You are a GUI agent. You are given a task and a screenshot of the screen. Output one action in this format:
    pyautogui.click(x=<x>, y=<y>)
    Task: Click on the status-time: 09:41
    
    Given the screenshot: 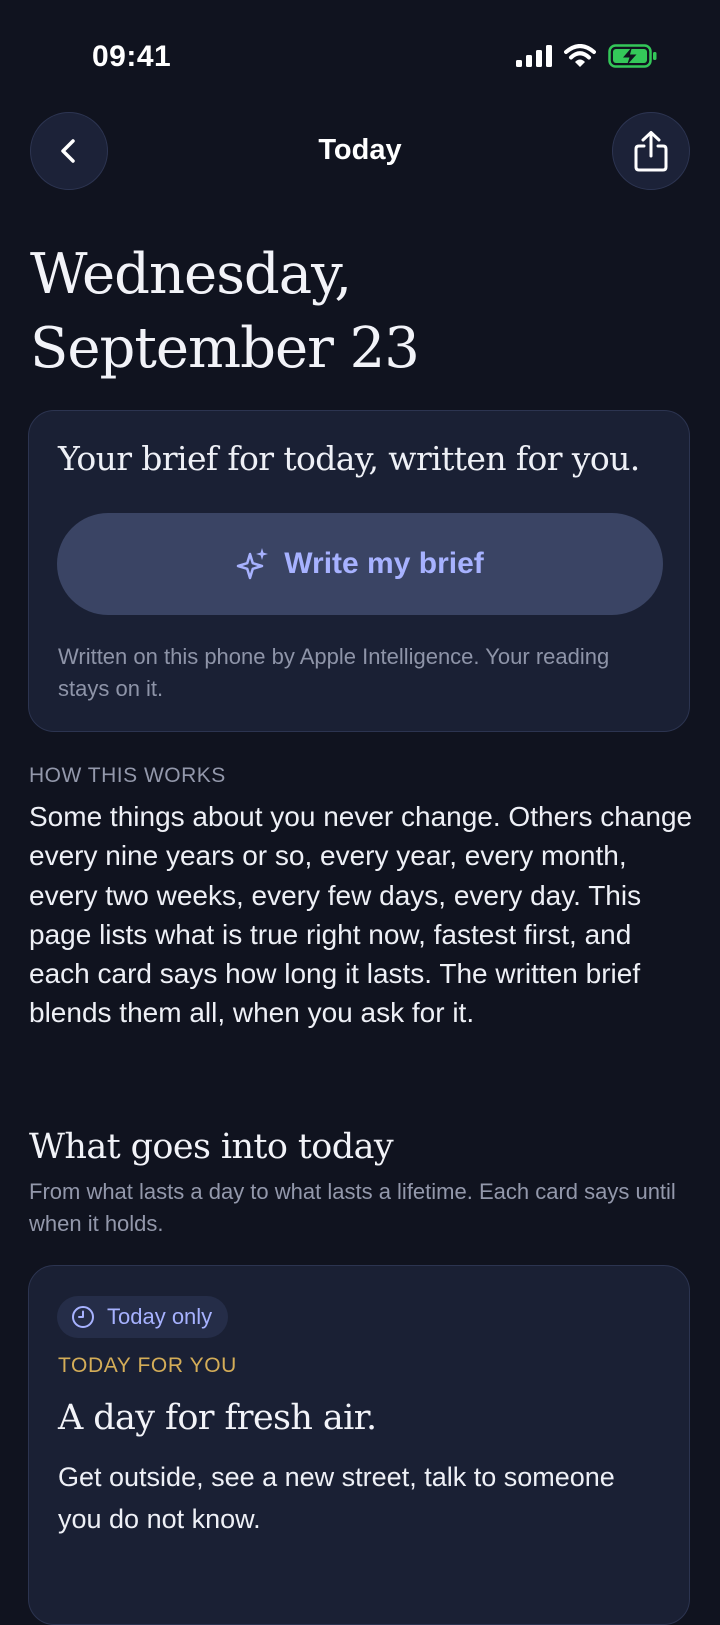 What is the action you would take?
    pyautogui.click(x=132, y=56)
    